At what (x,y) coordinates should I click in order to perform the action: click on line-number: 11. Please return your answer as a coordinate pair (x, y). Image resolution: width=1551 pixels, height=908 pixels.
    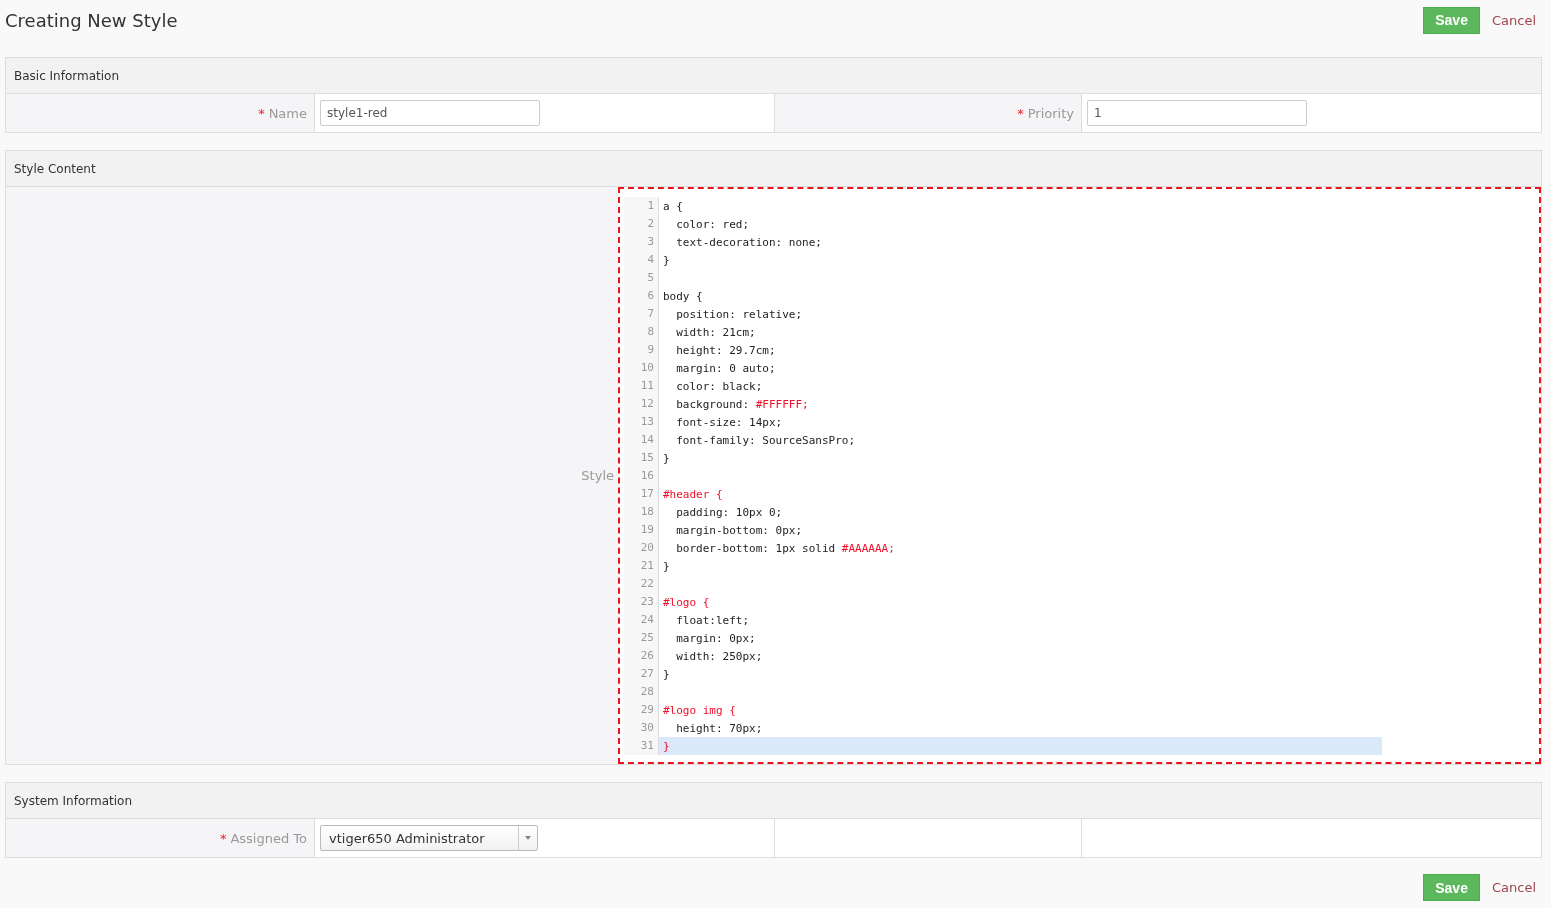
    Looking at the image, I should click on (641, 386).